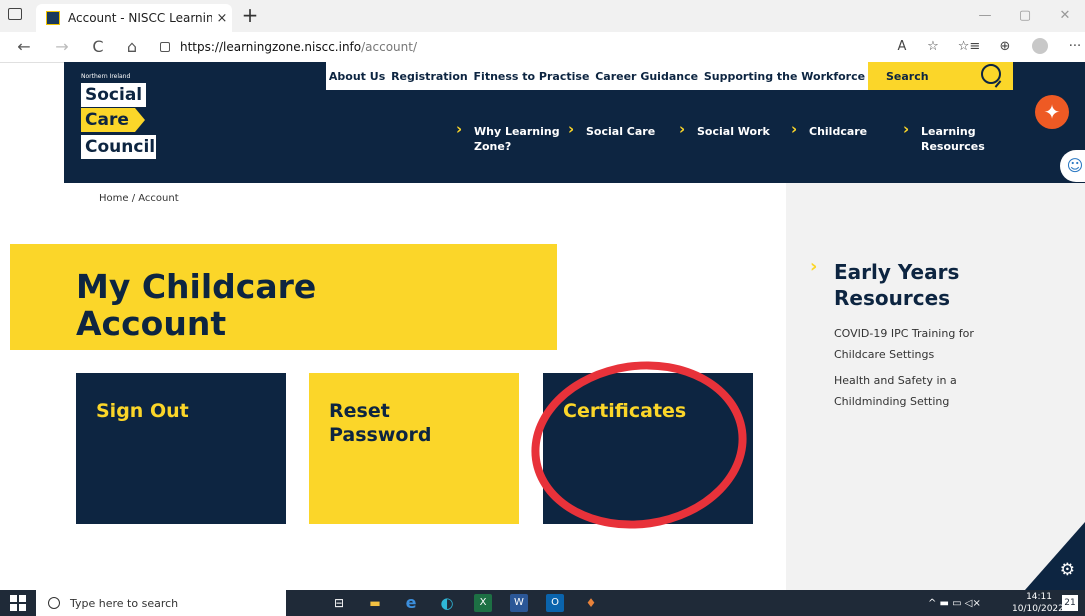 The width and height of the screenshot is (1085, 616). Describe the element at coordinates (1038, 609) in the screenshot. I see `clock-date: 10/10/2022` at that location.